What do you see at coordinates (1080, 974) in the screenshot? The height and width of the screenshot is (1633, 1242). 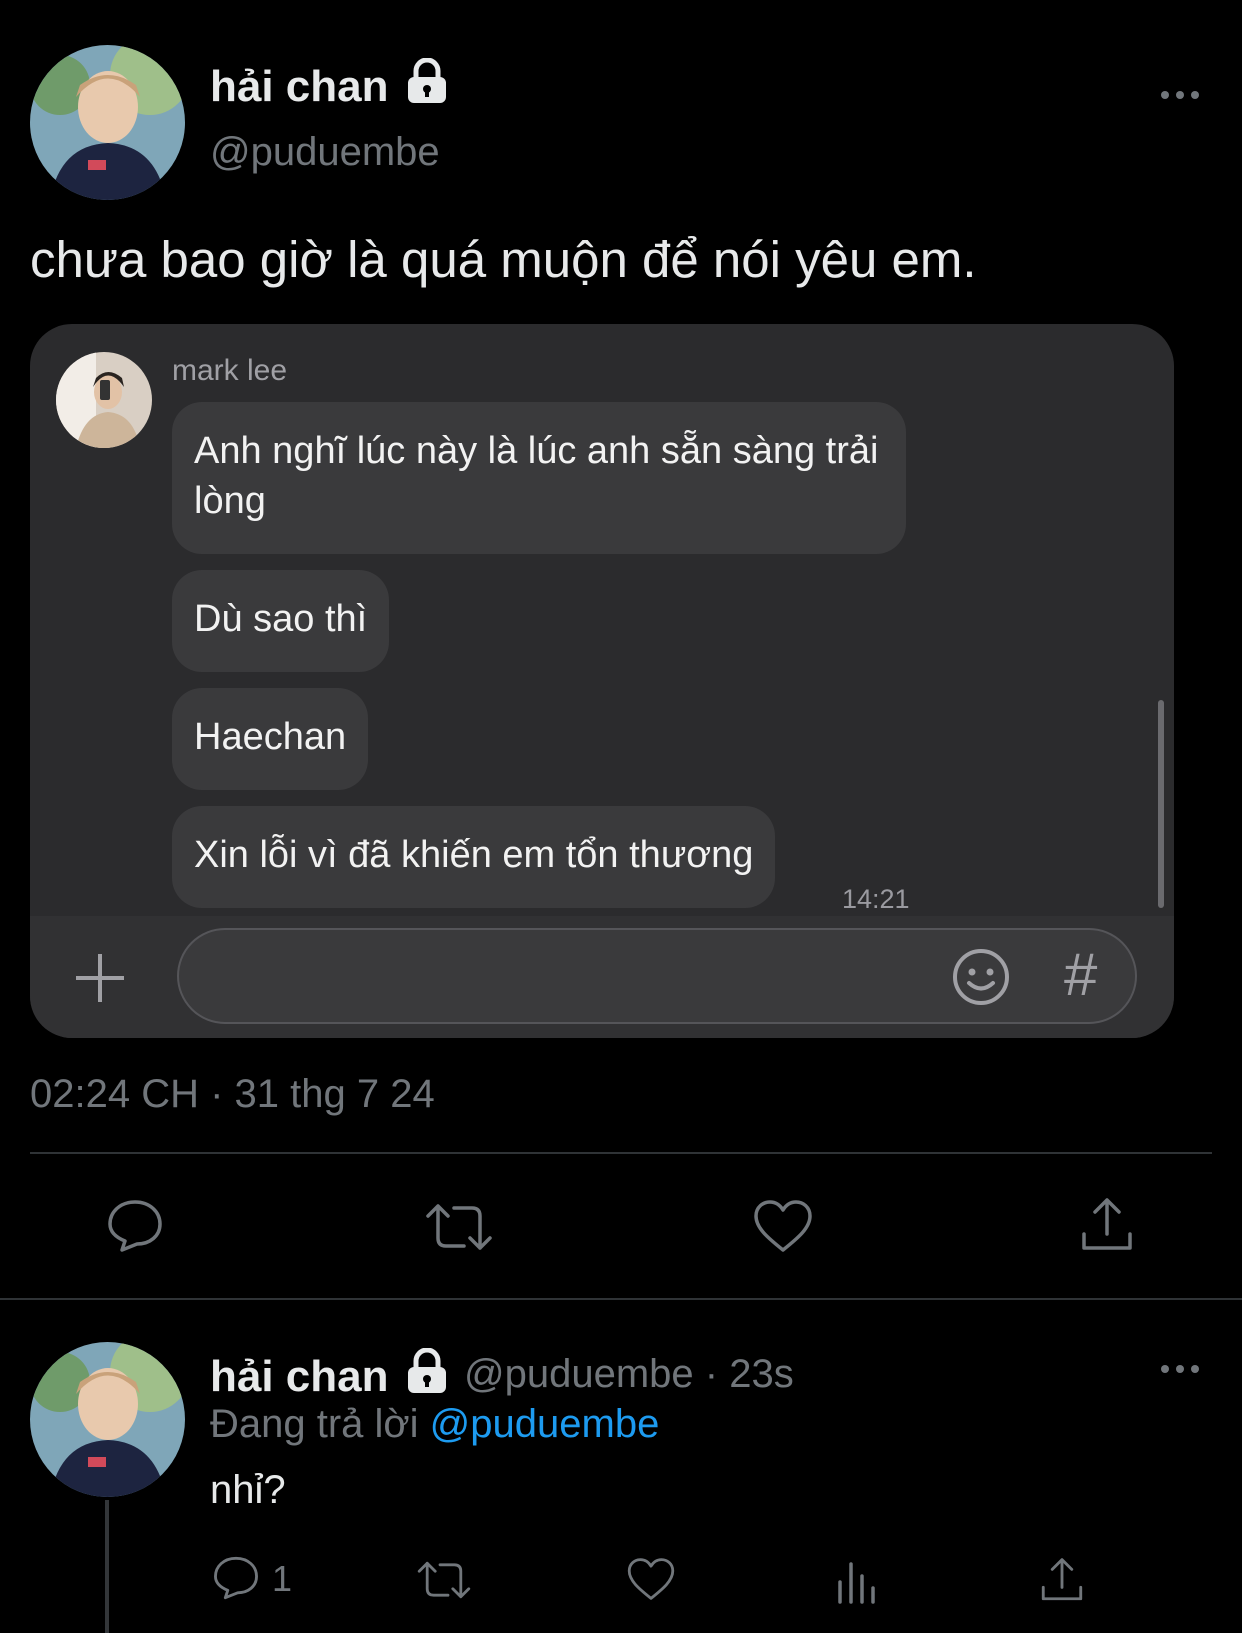 I see `hashtag-icon: #` at bounding box center [1080, 974].